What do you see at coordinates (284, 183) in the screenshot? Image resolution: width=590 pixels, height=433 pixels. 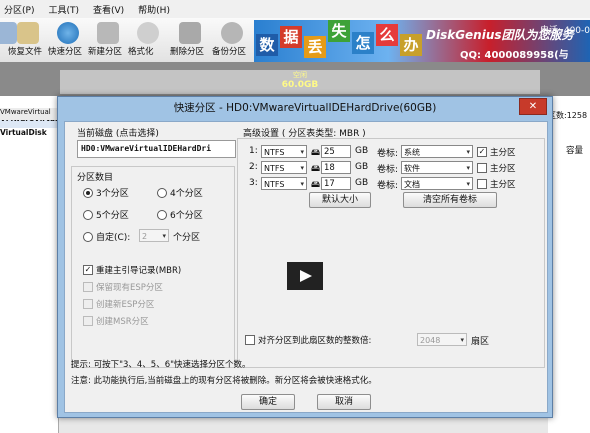 I see `fs-select-3: NTFS ▾` at bounding box center [284, 183].